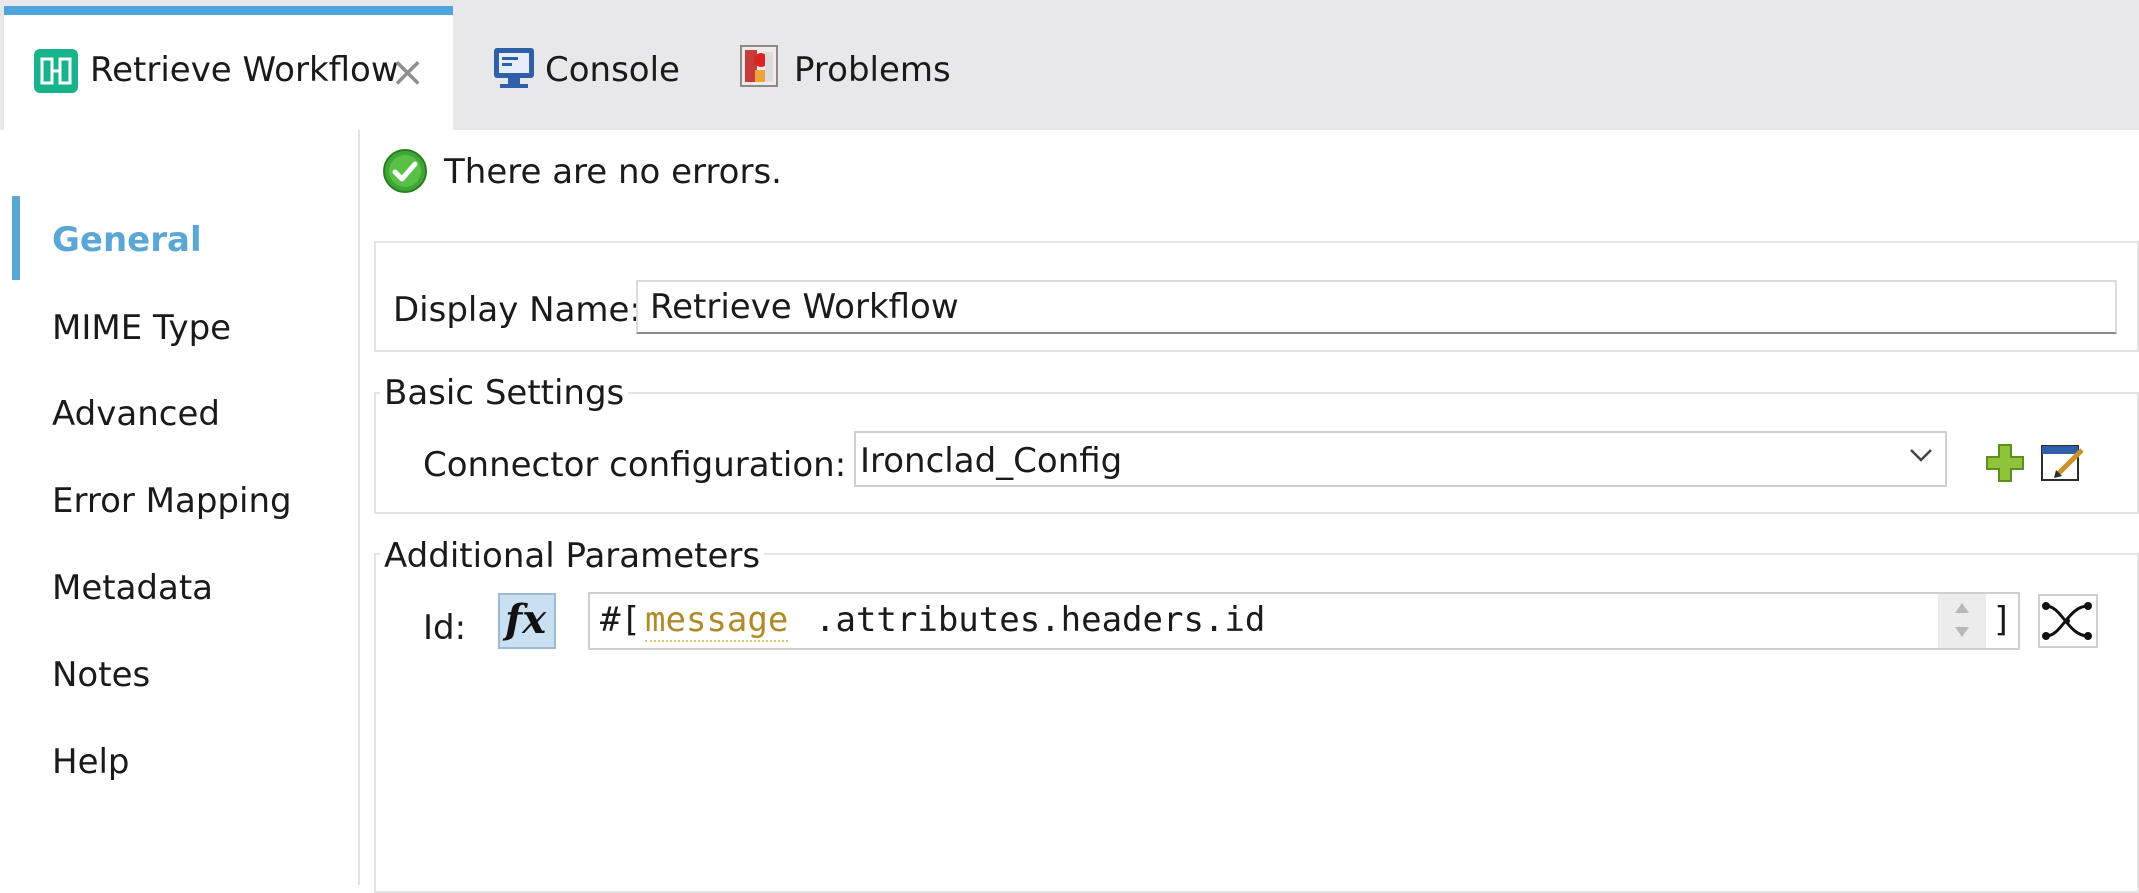 The width and height of the screenshot is (2139, 893). What do you see at coordinates (405, 171) in the screenshot?
I see `check-circle-icon` at bounding box center [405, 171].